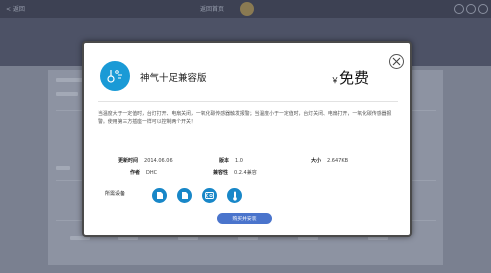 Image resolution: width=491 pixels, height=273 pixels. I want to click on header-divider, so click(248, 101).